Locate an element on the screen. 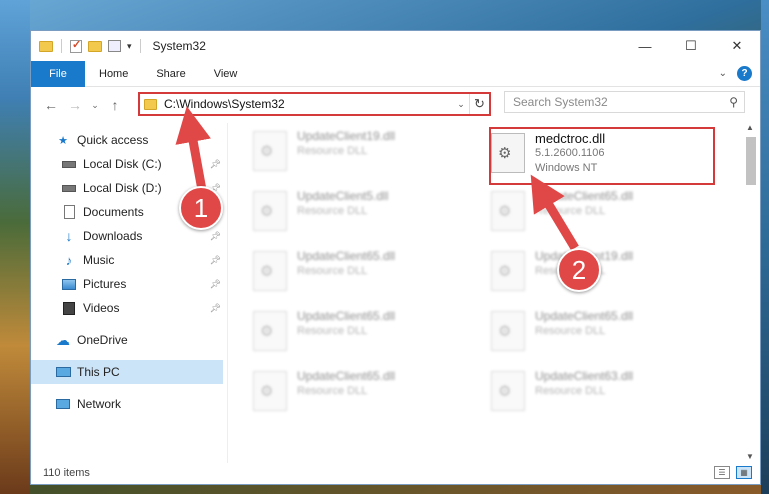  file-name: UpdateClient63.dll is located at coordinates (584, 376).